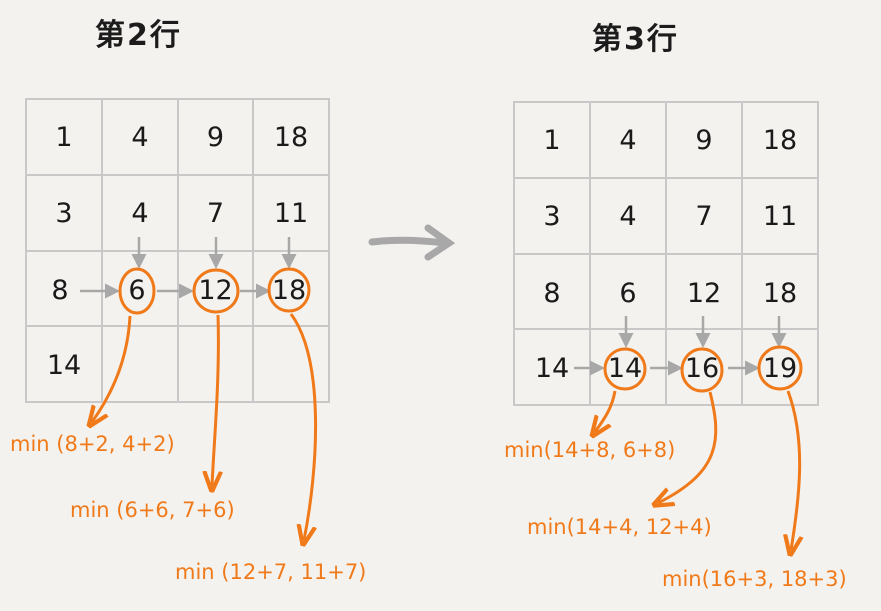 This screenshot has width=881, height=611. What do you see at coordinates (552, 368) in the screenshot?
I see `right-cell-r4c1: 14` at bounding box center [552, 368].